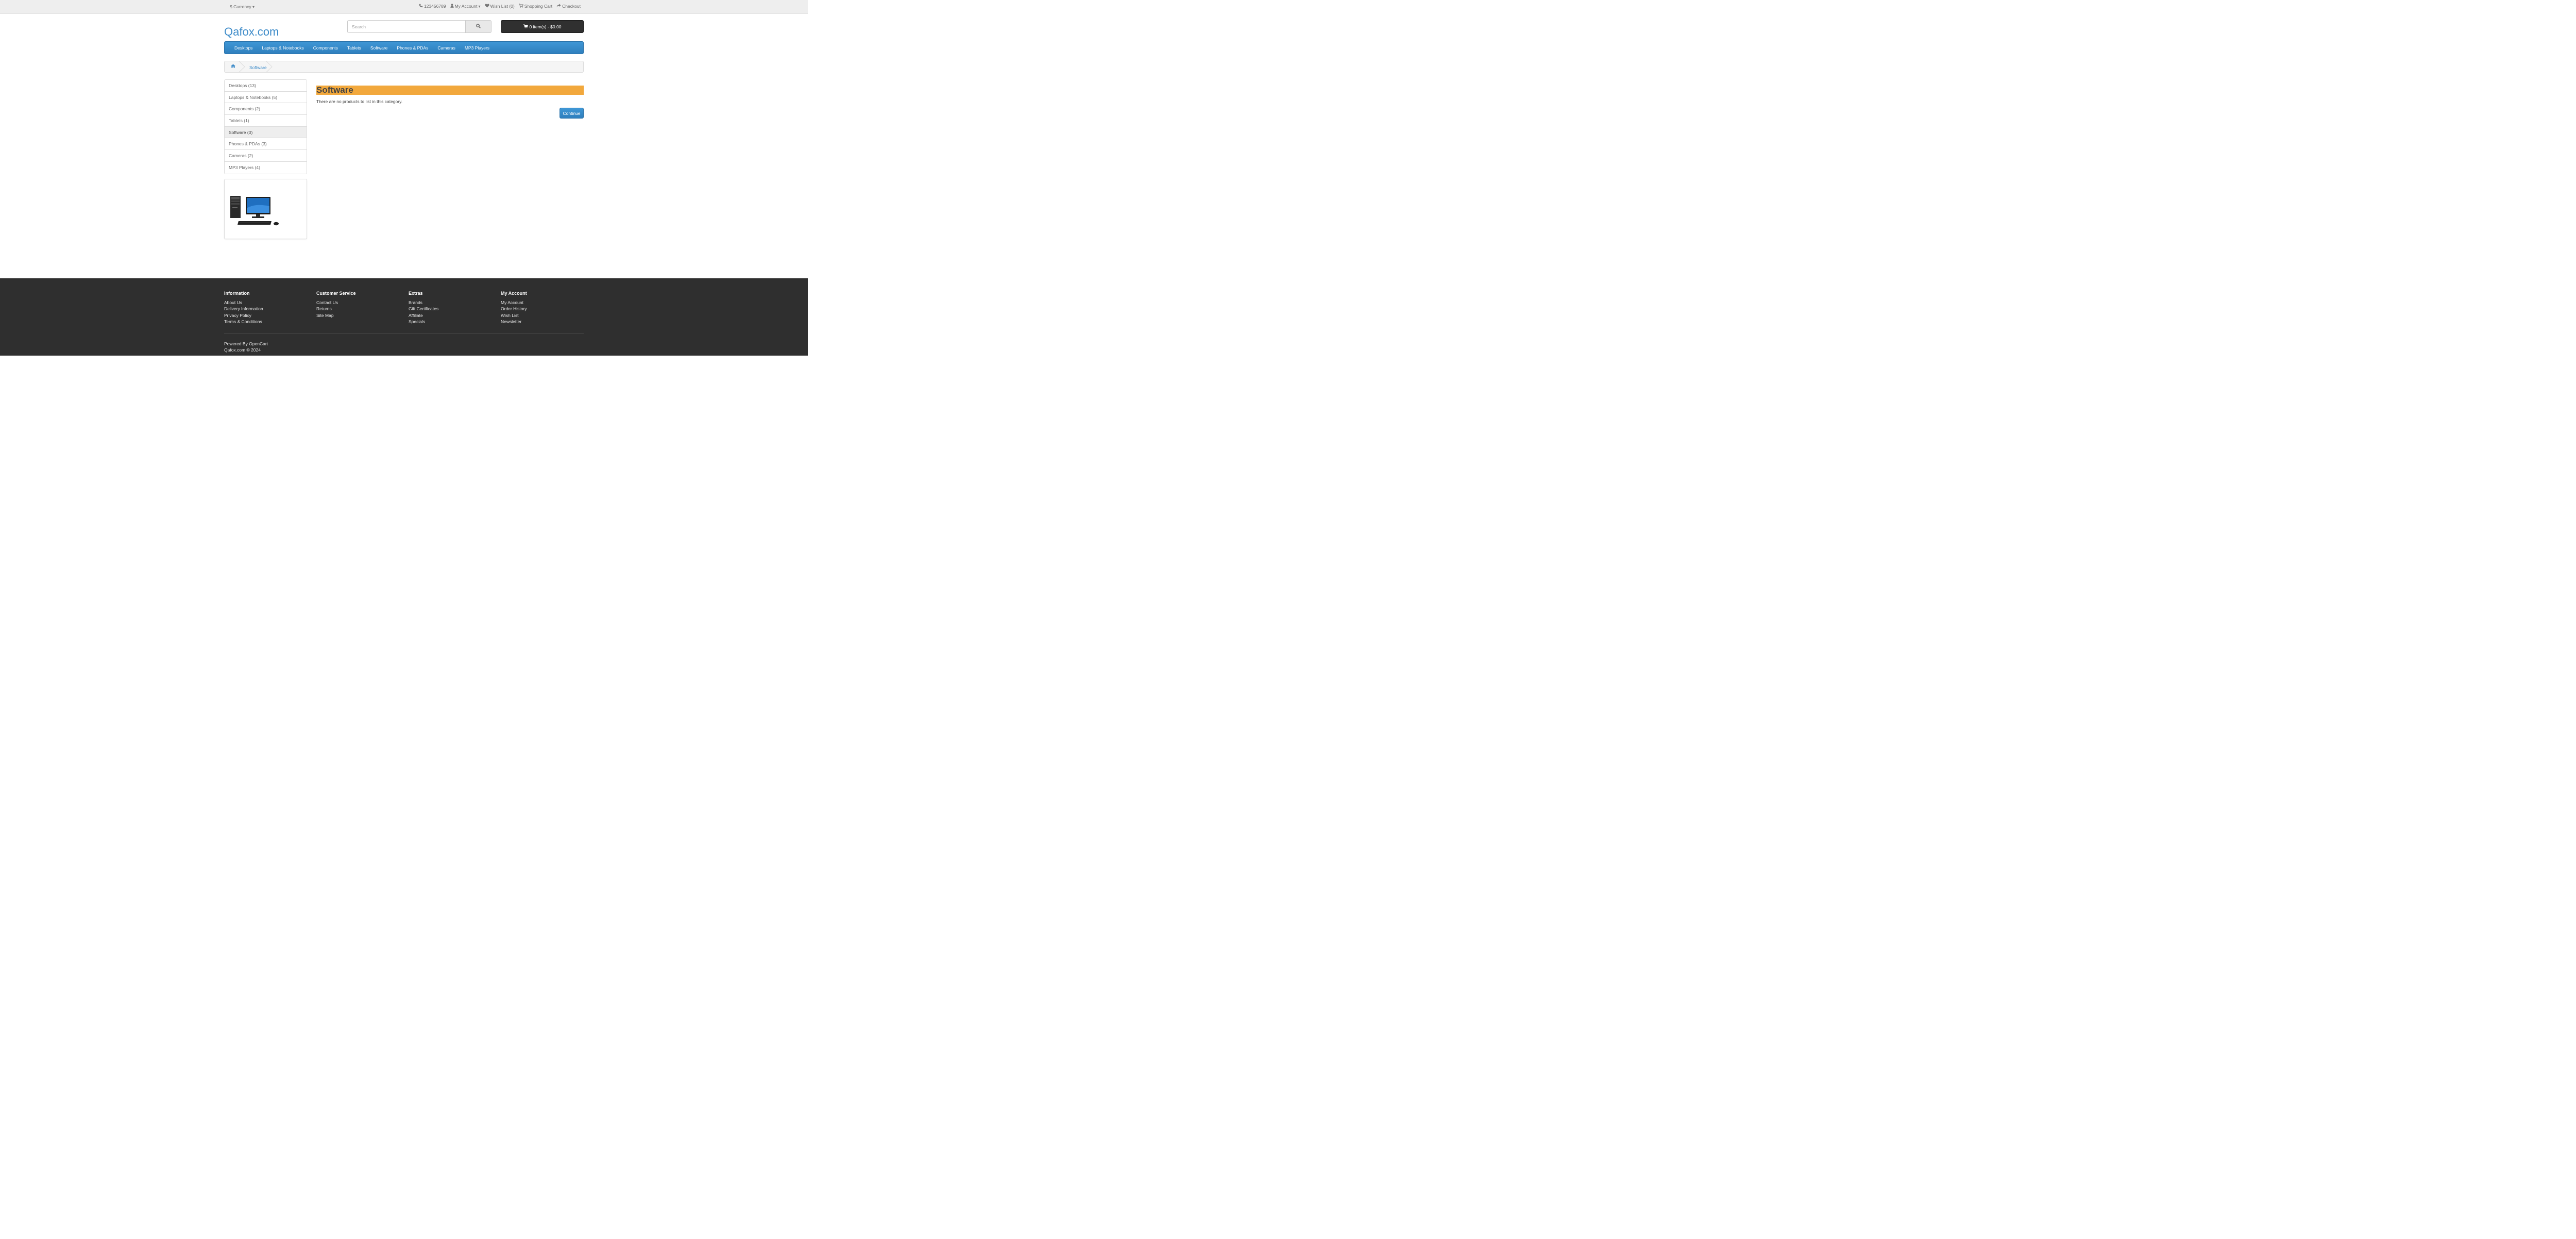  I want to click on sidebar-banner, so click(265, 209).